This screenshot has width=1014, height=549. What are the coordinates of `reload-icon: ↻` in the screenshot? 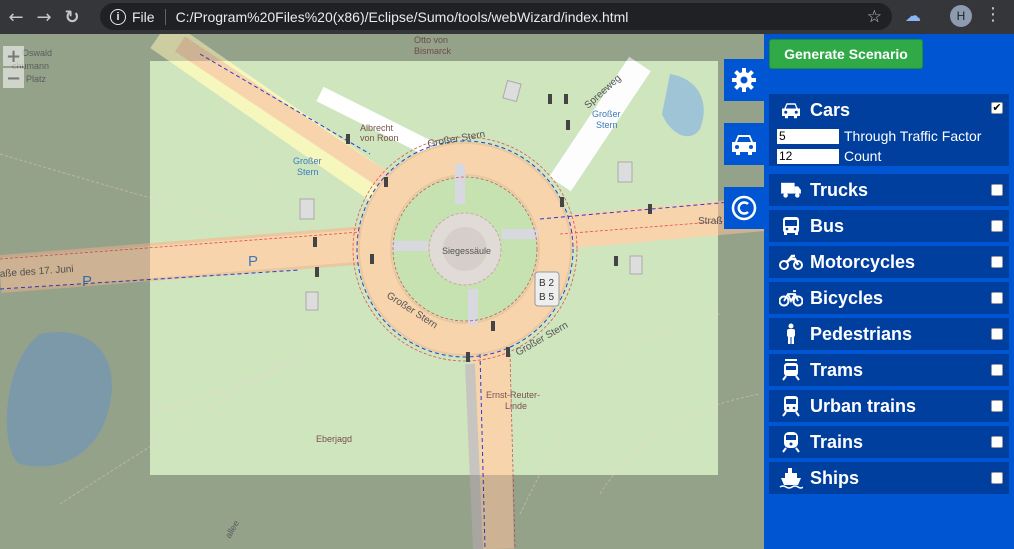 It's located at (72, 17).